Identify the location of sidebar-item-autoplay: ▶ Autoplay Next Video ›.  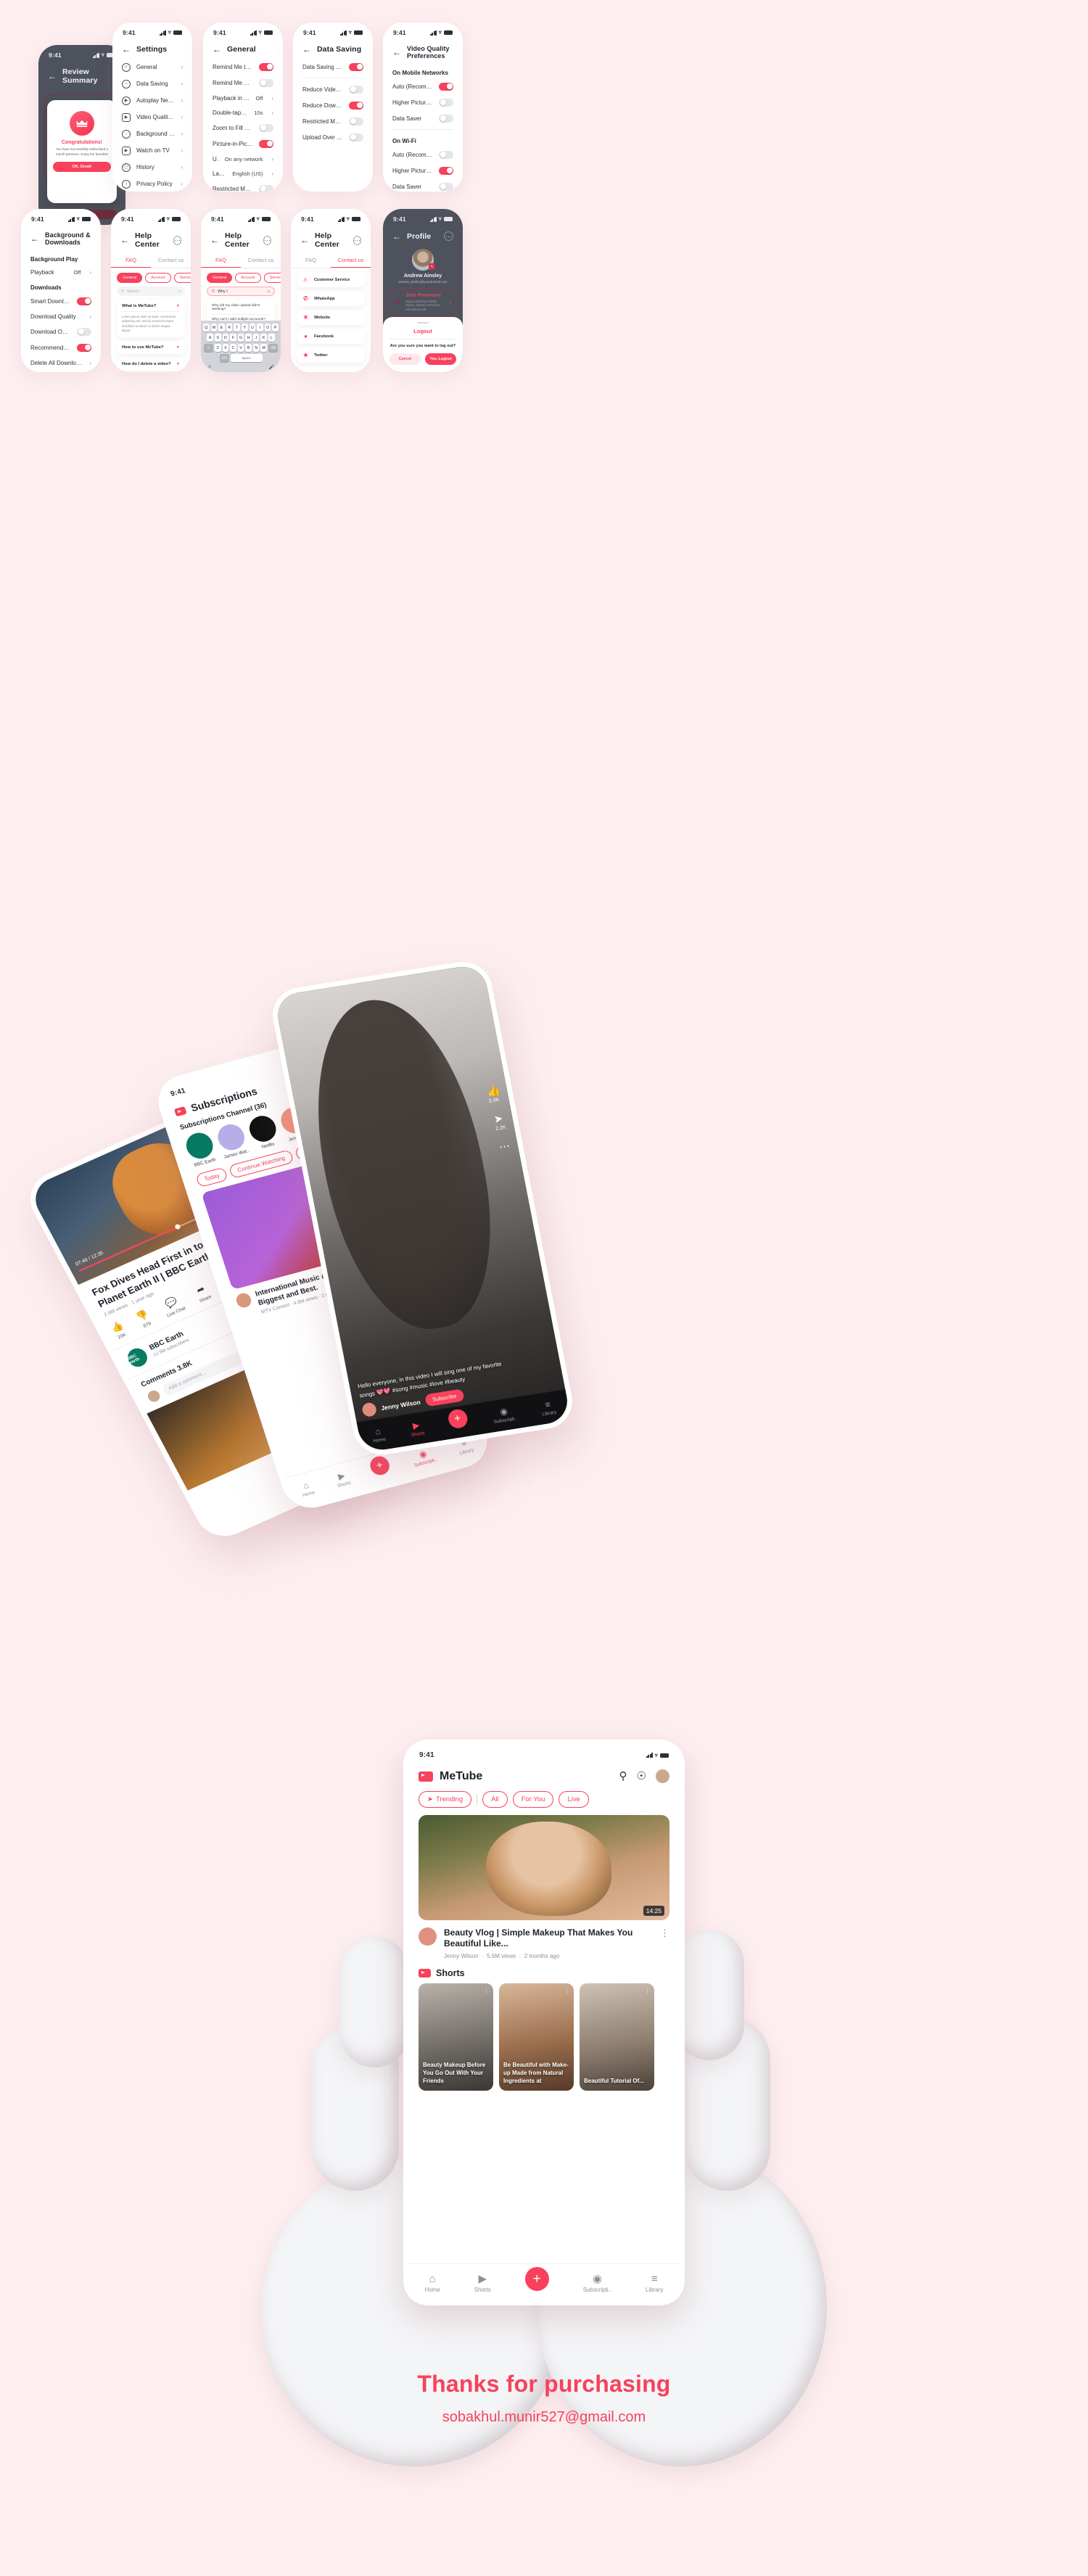
(152, 100).